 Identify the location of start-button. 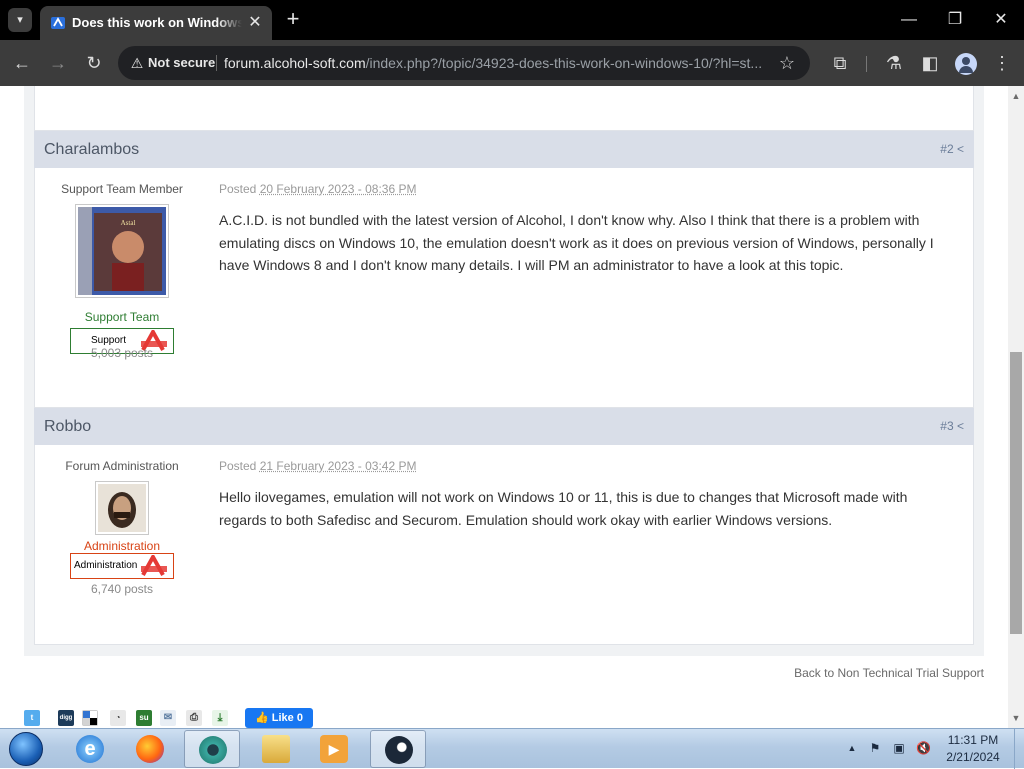
(26, 749).